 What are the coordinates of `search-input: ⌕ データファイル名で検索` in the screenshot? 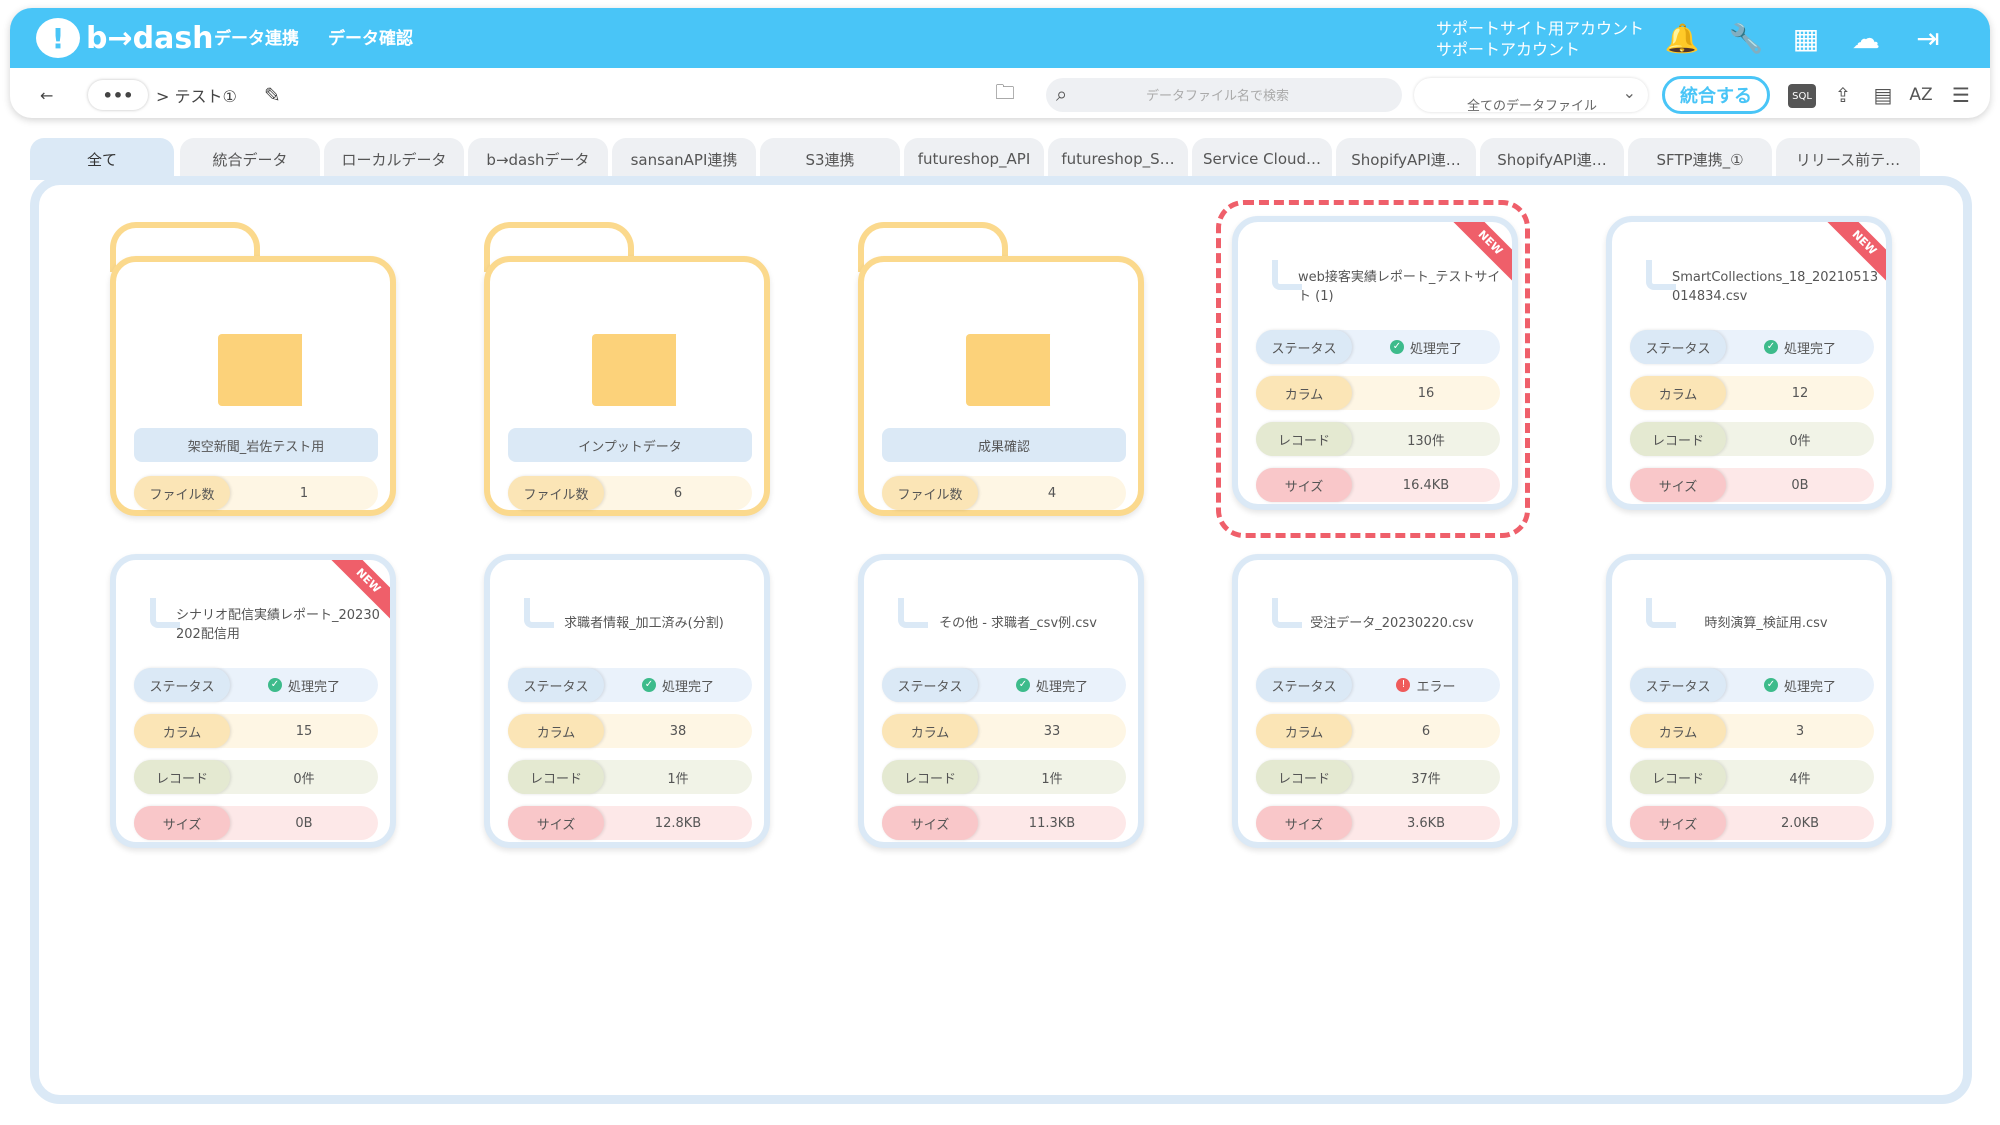 It's located at (1224, 95).